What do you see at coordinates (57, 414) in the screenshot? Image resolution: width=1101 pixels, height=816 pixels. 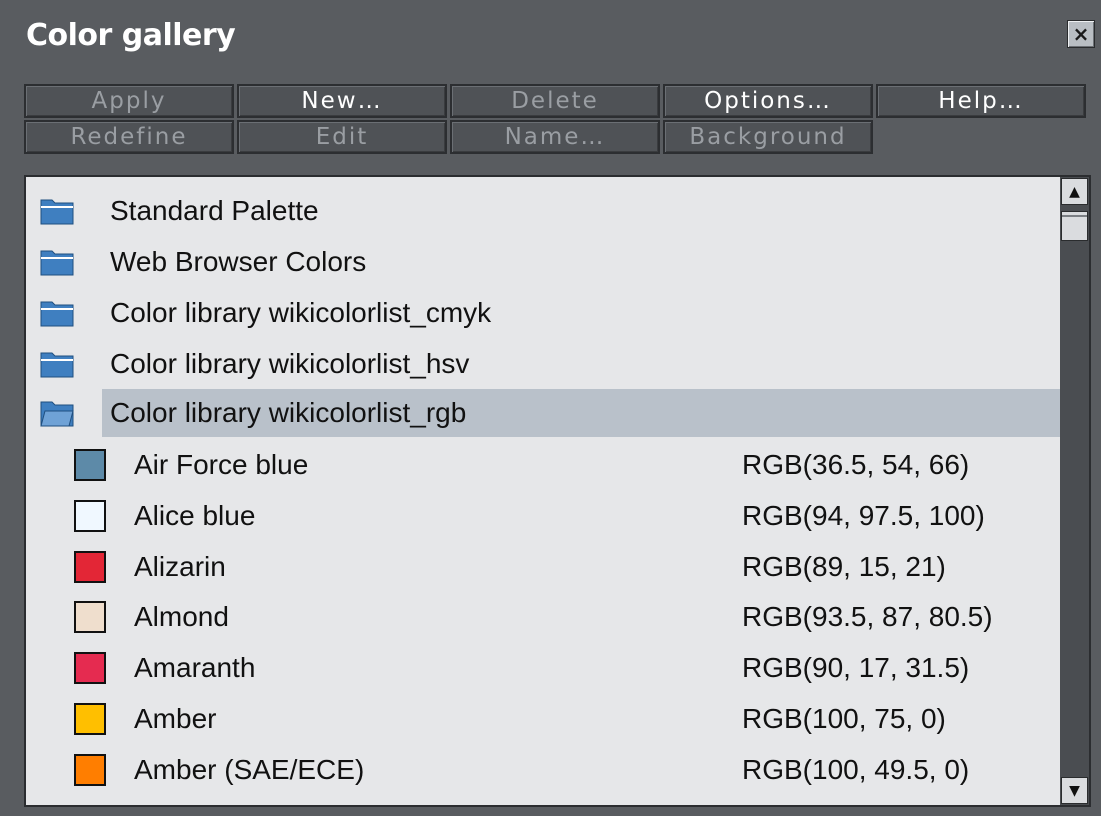 I see `open-folder-icon` at bounding box center [57, 414].